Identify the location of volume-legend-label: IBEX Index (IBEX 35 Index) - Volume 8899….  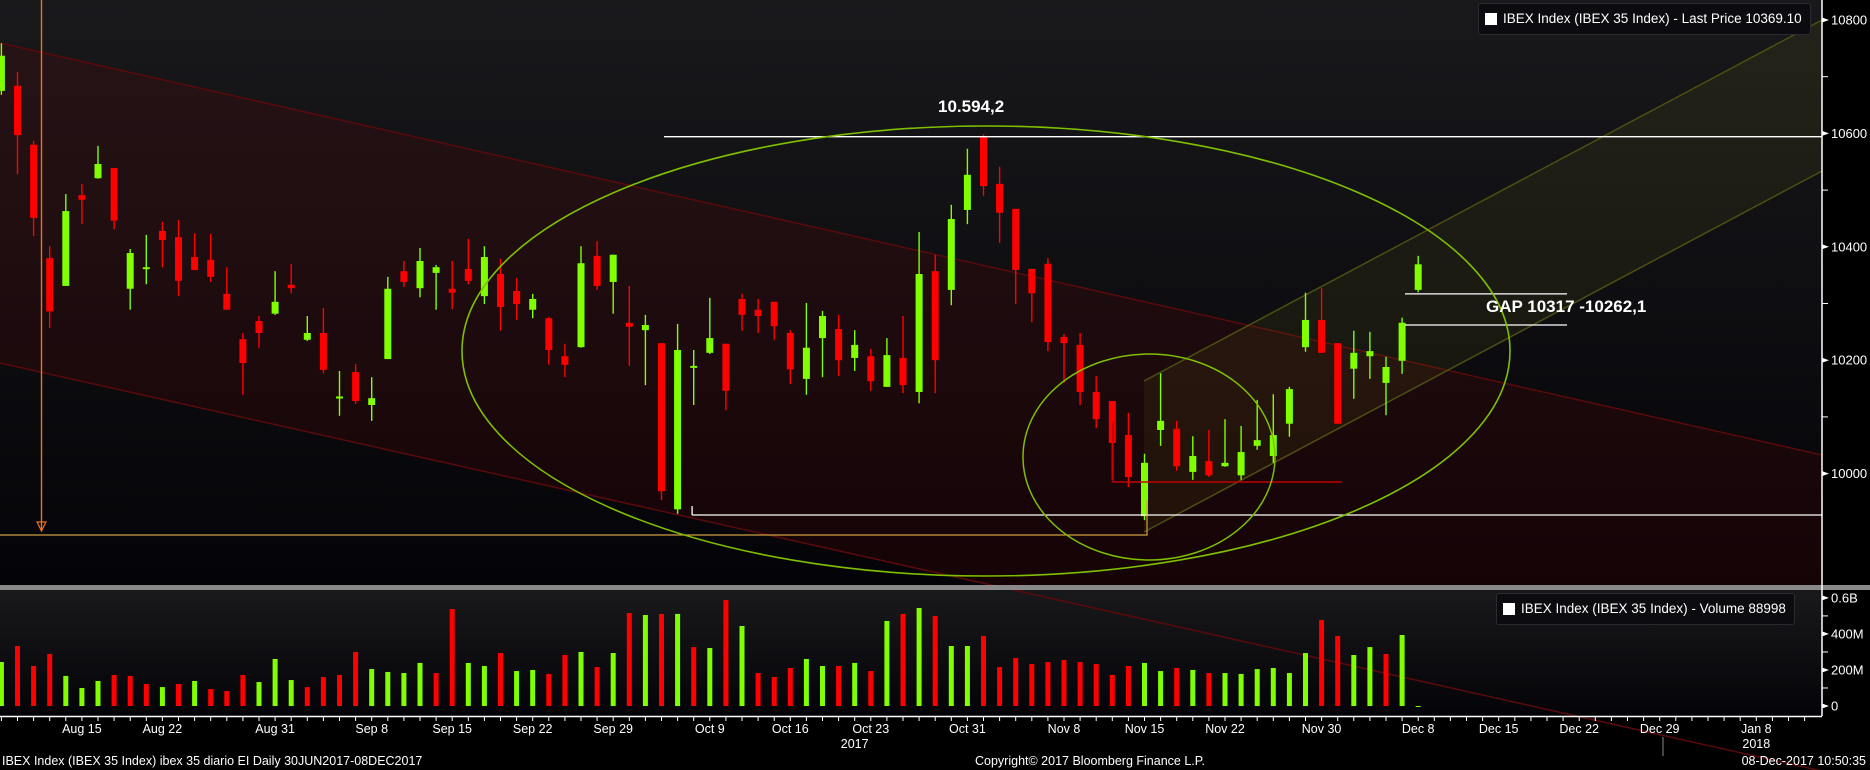
(1653, 608).